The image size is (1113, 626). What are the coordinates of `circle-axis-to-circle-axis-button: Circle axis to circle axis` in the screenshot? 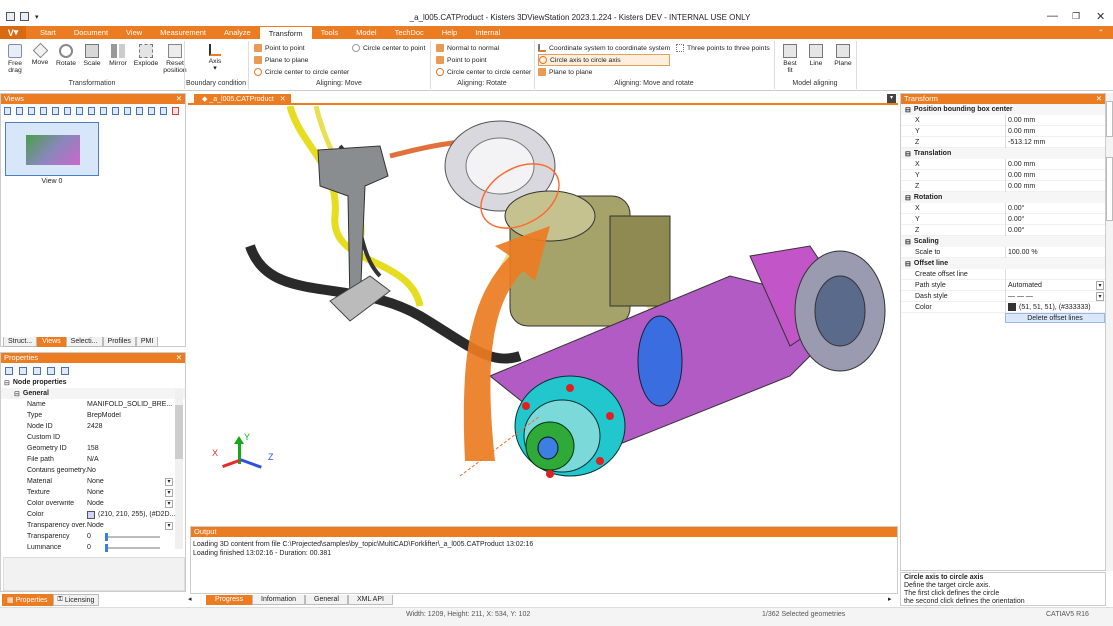 It's located at (604, 60).